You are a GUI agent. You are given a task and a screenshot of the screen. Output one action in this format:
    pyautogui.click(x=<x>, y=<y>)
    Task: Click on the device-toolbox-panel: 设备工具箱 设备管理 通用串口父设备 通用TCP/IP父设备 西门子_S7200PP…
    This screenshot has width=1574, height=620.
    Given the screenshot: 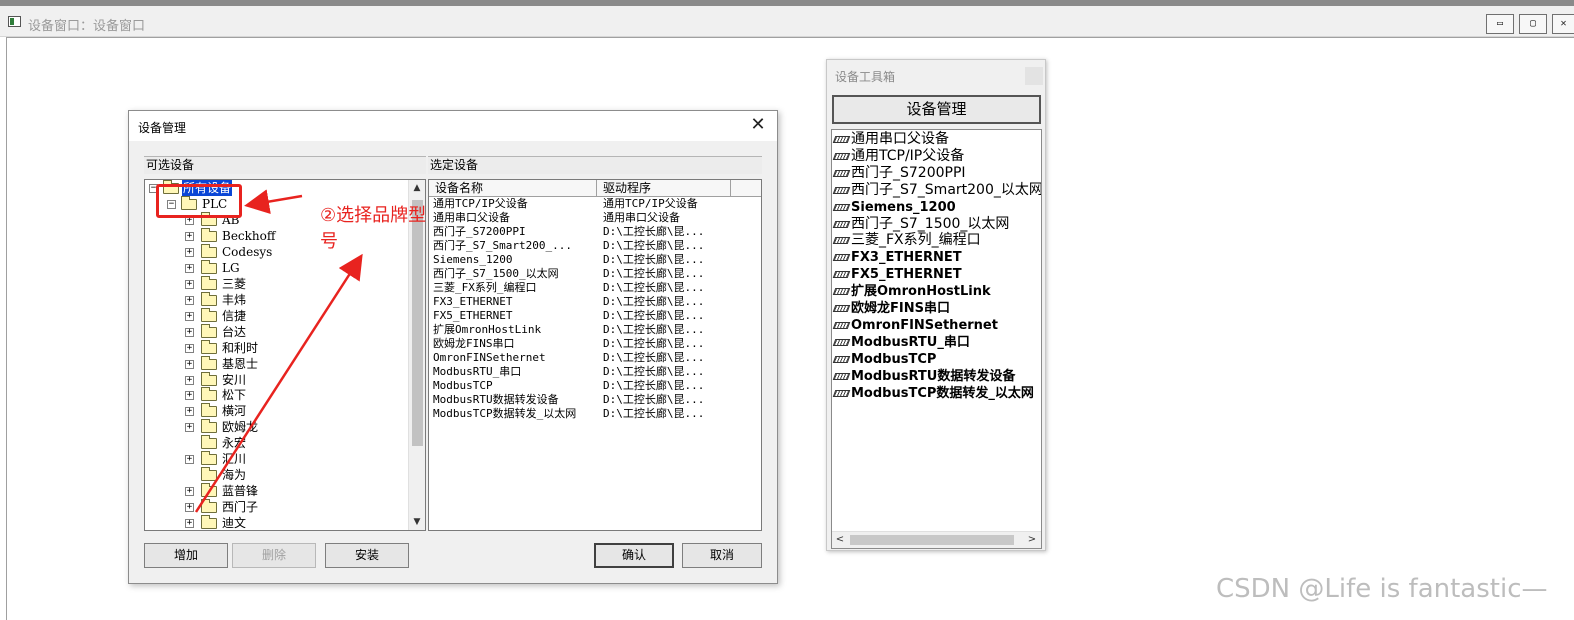 What is the action you would take?
    pyautogui.click(x=936, y=305)
    